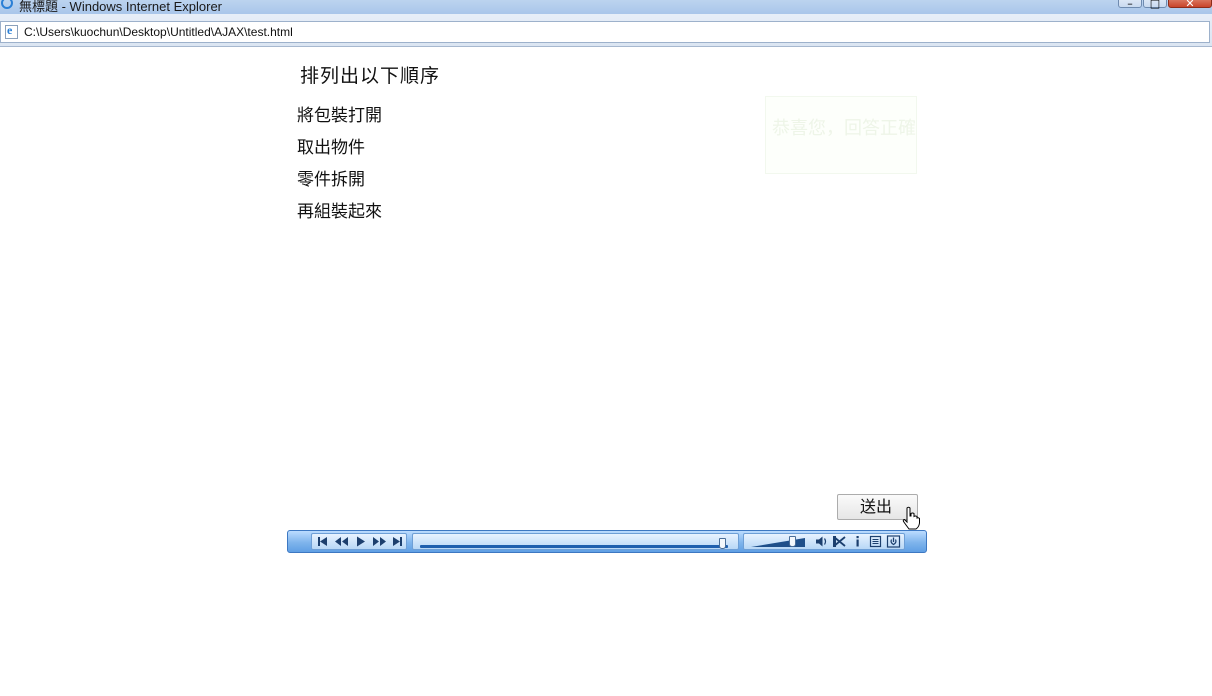 This screenshot has width=1212, height=696. I want to click on transport-controls, so click(359, 541).